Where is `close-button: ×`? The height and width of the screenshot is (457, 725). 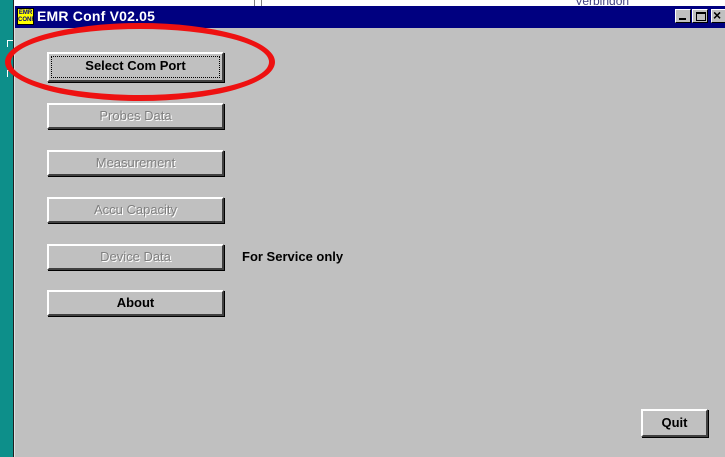 close-button: × is located at coordinates (718, 15).